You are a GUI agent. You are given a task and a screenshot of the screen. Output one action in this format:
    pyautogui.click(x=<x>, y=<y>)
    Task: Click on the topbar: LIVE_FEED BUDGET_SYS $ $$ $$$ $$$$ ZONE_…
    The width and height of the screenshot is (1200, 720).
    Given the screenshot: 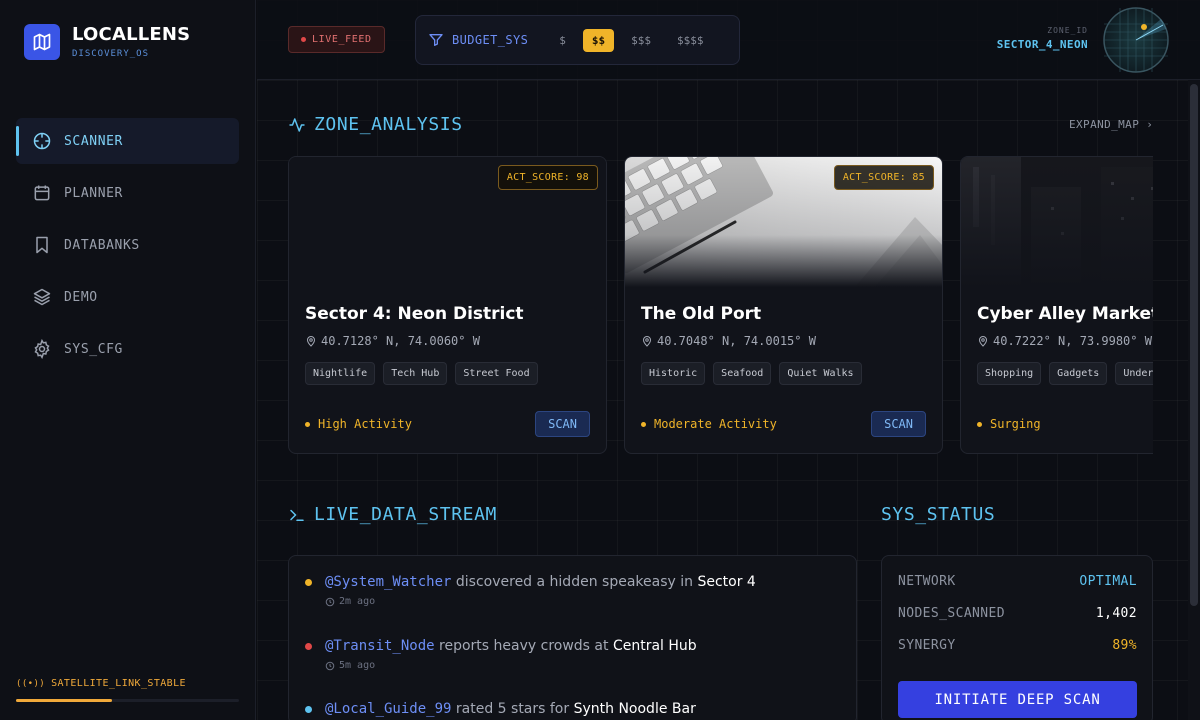 What is the action you would take?
    pyautogui.click(x=728, y=40)
    